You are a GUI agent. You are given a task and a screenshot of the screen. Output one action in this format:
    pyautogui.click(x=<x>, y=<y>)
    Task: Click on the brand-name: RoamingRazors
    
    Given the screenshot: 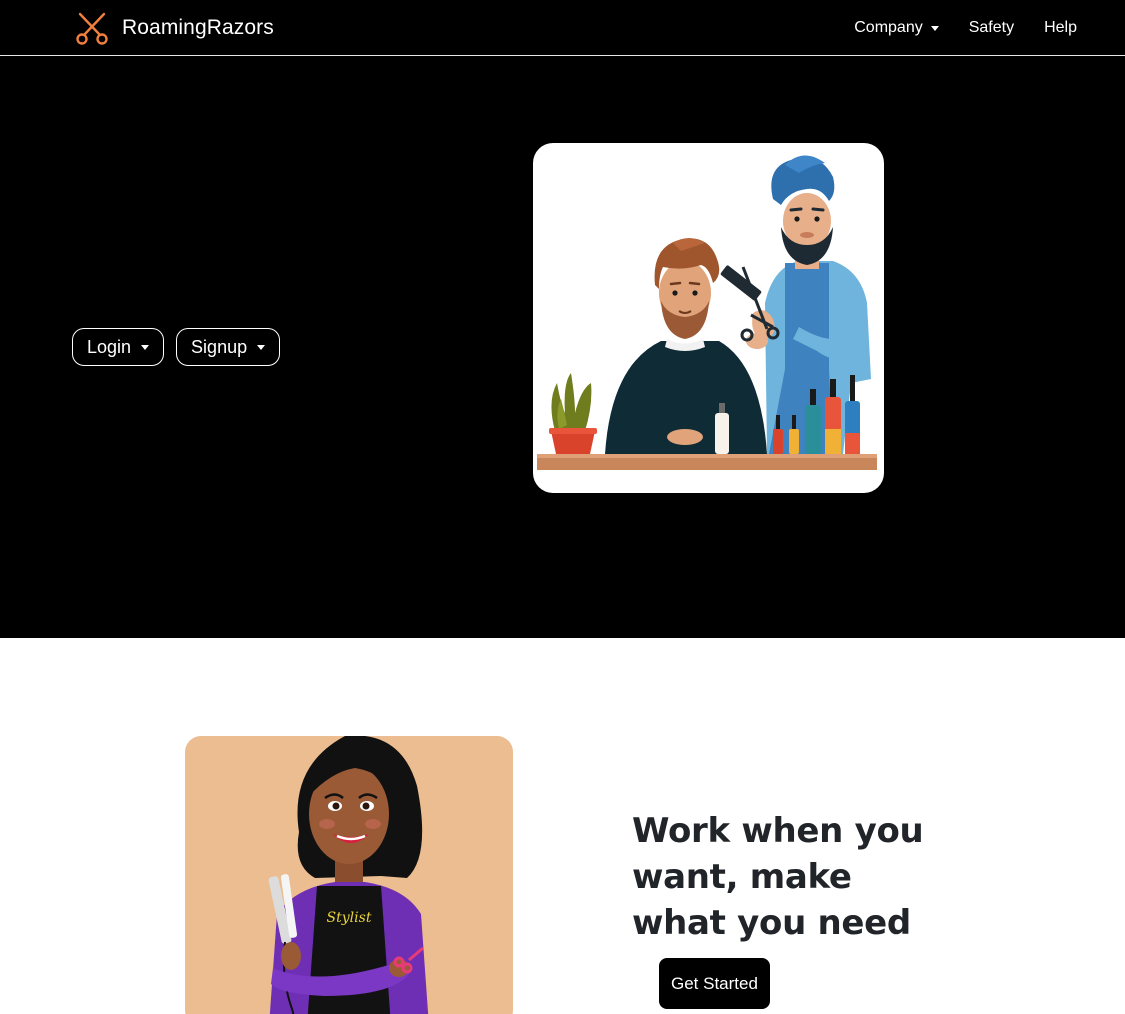 What is the action you would take?
    pyautogui.click(x=198, y=27)
    